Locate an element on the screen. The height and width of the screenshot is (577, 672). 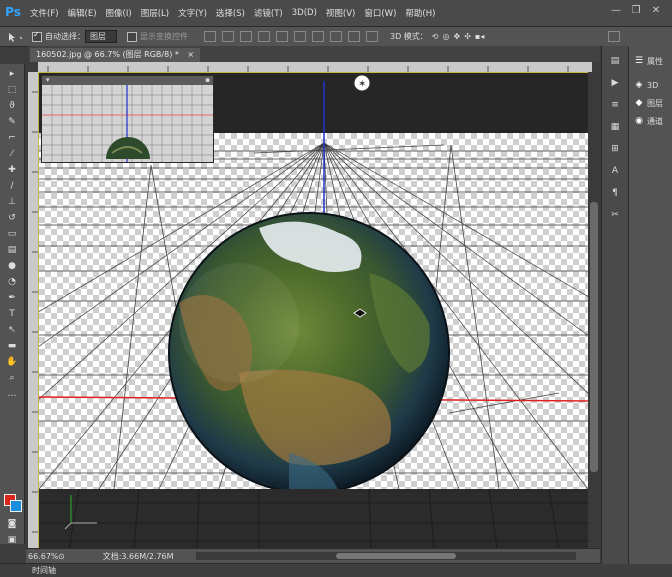
properties-label: 属性 is located at coordinates (655, 61).